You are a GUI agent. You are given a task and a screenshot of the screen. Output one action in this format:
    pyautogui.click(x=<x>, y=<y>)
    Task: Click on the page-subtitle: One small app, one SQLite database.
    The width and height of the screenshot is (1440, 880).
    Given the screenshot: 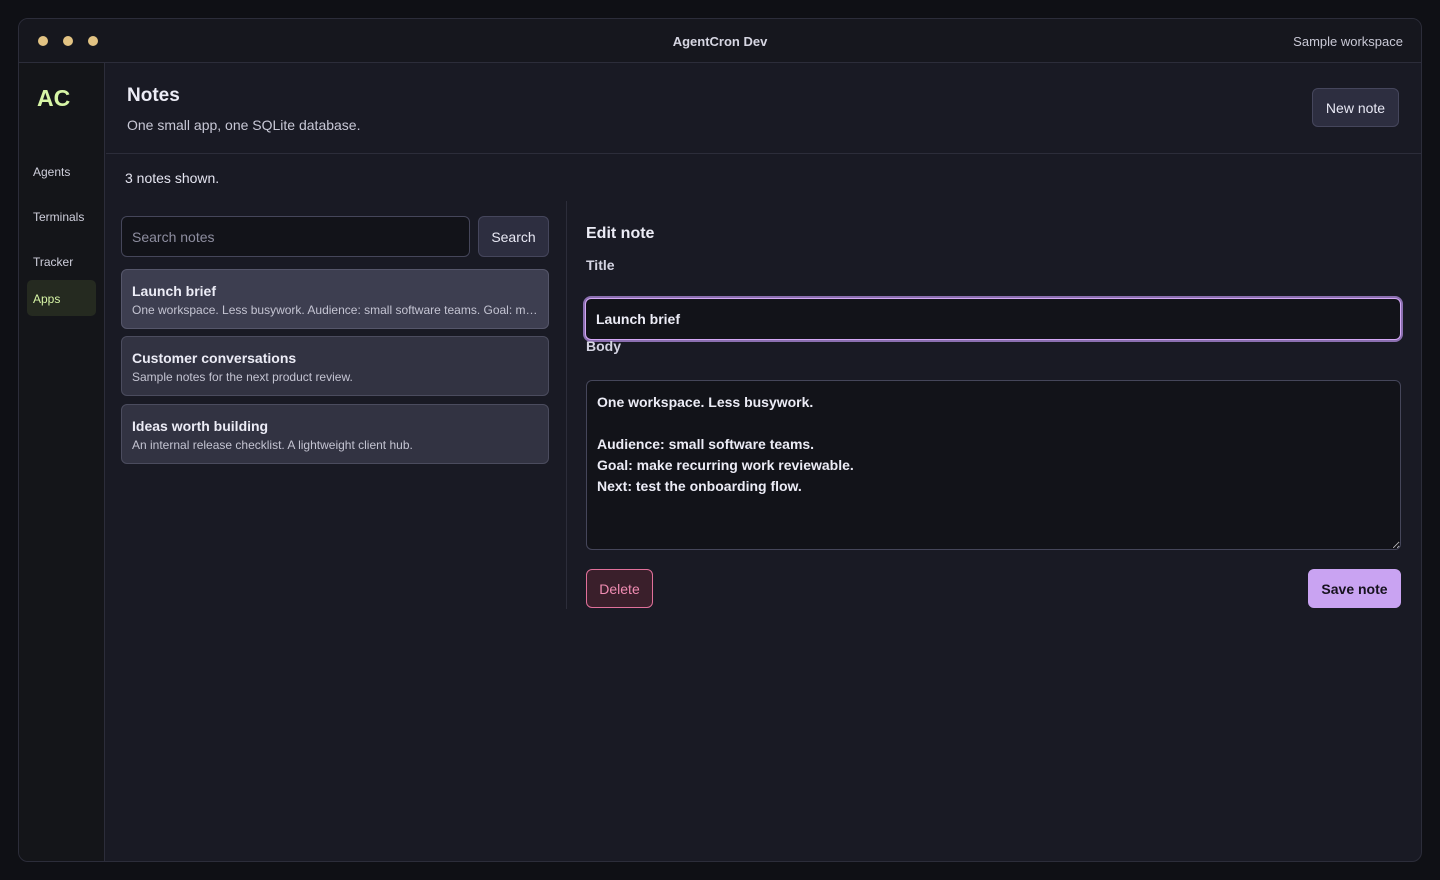 What is the action you would take?
    pyautogui.click(x=244, y=125)
    